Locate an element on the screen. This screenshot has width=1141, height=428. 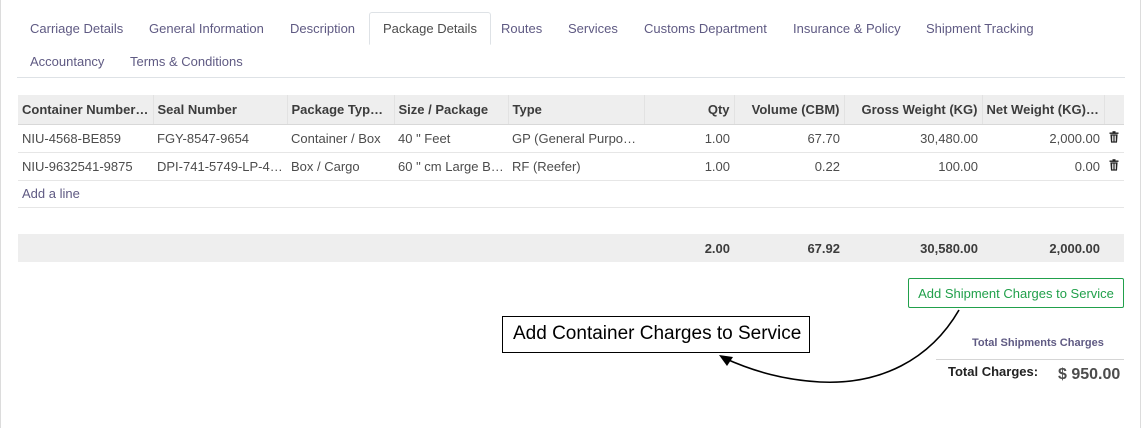
total-qty: 2.00 is located at coordinates (689, 248).